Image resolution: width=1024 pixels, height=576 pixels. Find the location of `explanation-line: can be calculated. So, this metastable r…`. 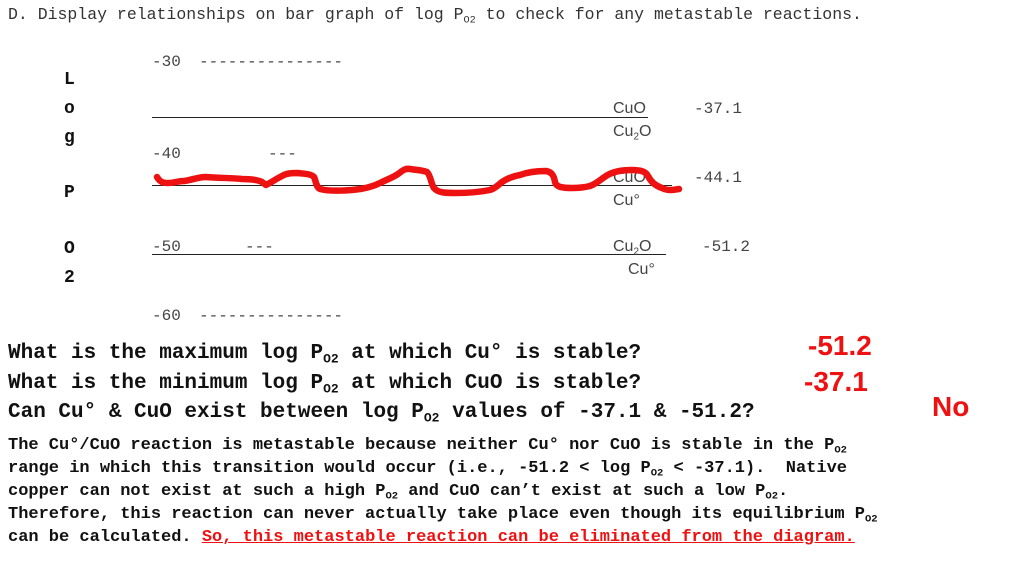

explanation-line: can be calculated. So, this metastable r… is located at coordinates (431, 537).